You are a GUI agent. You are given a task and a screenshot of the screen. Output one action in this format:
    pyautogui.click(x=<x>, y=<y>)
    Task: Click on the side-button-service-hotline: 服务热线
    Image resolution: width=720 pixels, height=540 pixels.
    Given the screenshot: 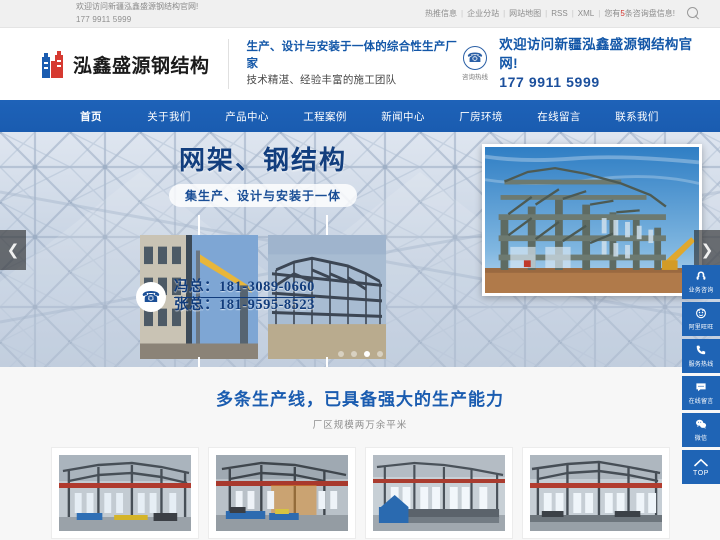 What is the action you would take?
    pyautogui.click(x=701, y=356)
    